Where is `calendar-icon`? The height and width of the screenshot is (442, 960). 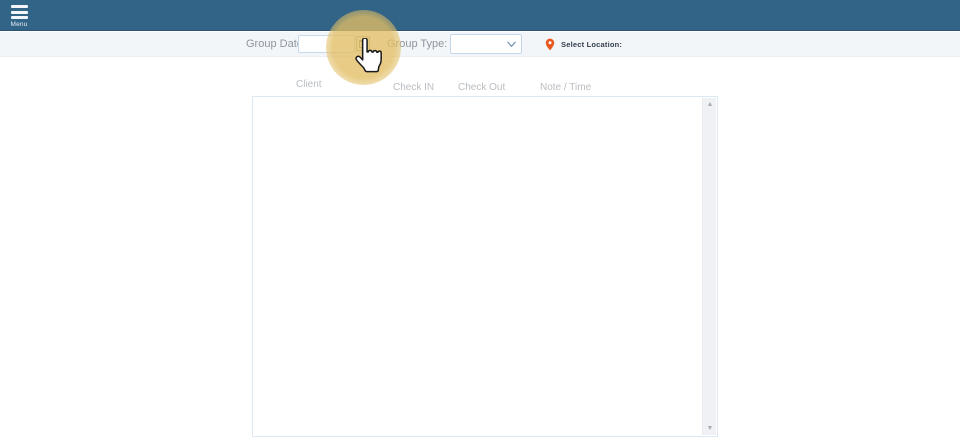 calendar-icon is located at coordinates (363, 43).